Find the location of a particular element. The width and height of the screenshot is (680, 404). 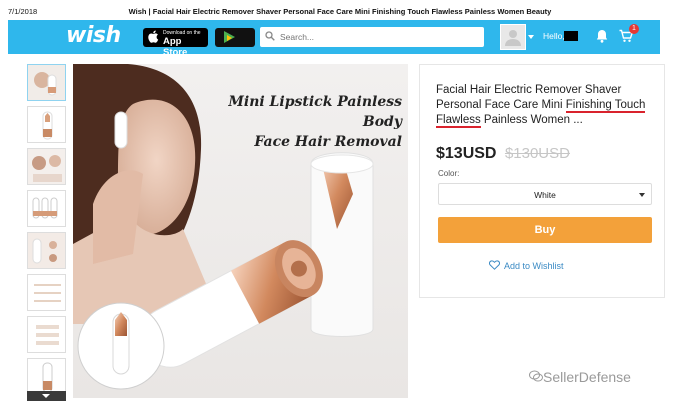

search-icon is located at coordinates (270, 36).